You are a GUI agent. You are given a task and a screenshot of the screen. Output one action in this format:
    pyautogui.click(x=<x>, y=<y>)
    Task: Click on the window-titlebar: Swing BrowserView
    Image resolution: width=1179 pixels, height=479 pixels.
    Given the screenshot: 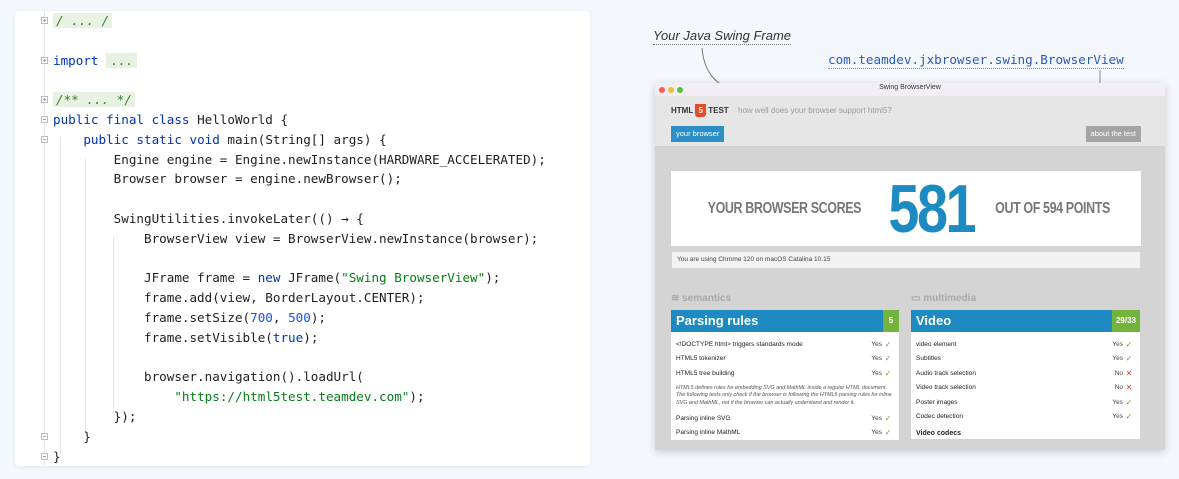 What is the action you would take?
    pyautogui.click(x=910, y=89)
    